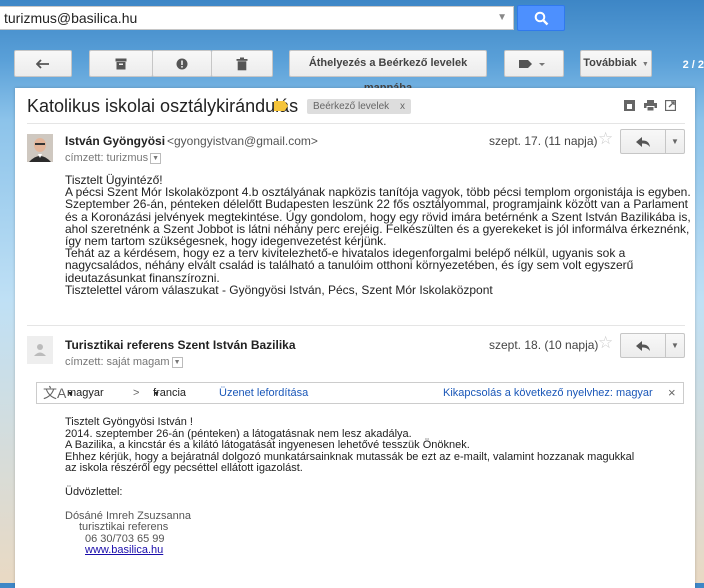  Describe the element at coordinates (107, 158) in the screenshot. I see `message1-recipient-text: címzett: turizmus` at that location.